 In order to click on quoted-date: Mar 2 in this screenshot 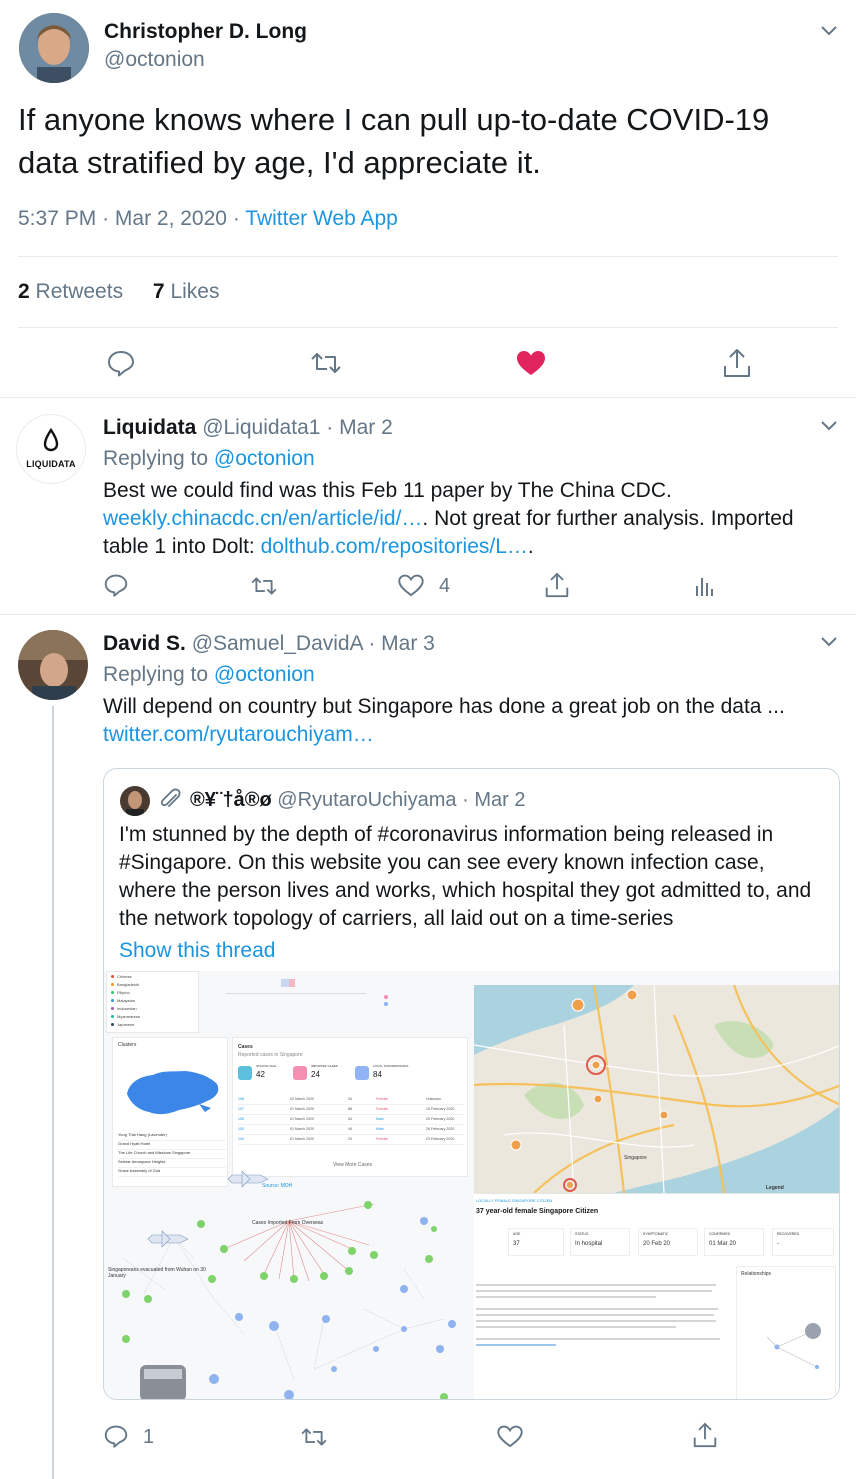, I will do `click(499, 800)`.